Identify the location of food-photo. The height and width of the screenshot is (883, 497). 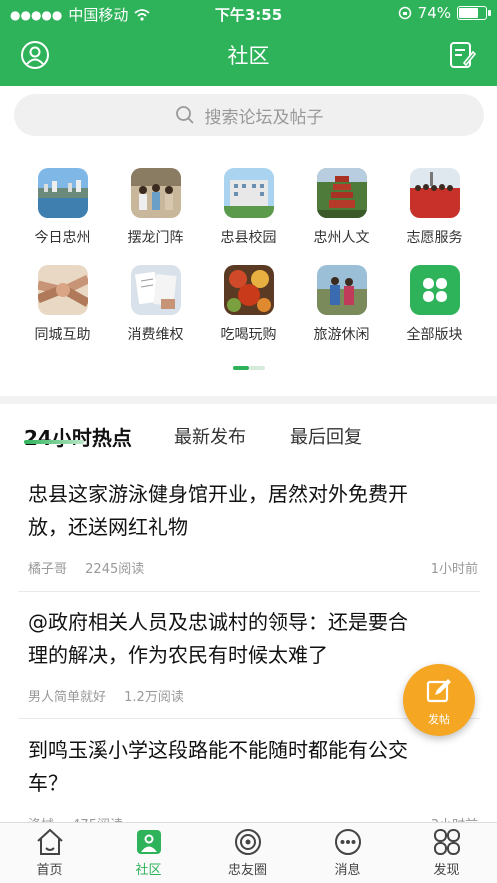
(248, 290).